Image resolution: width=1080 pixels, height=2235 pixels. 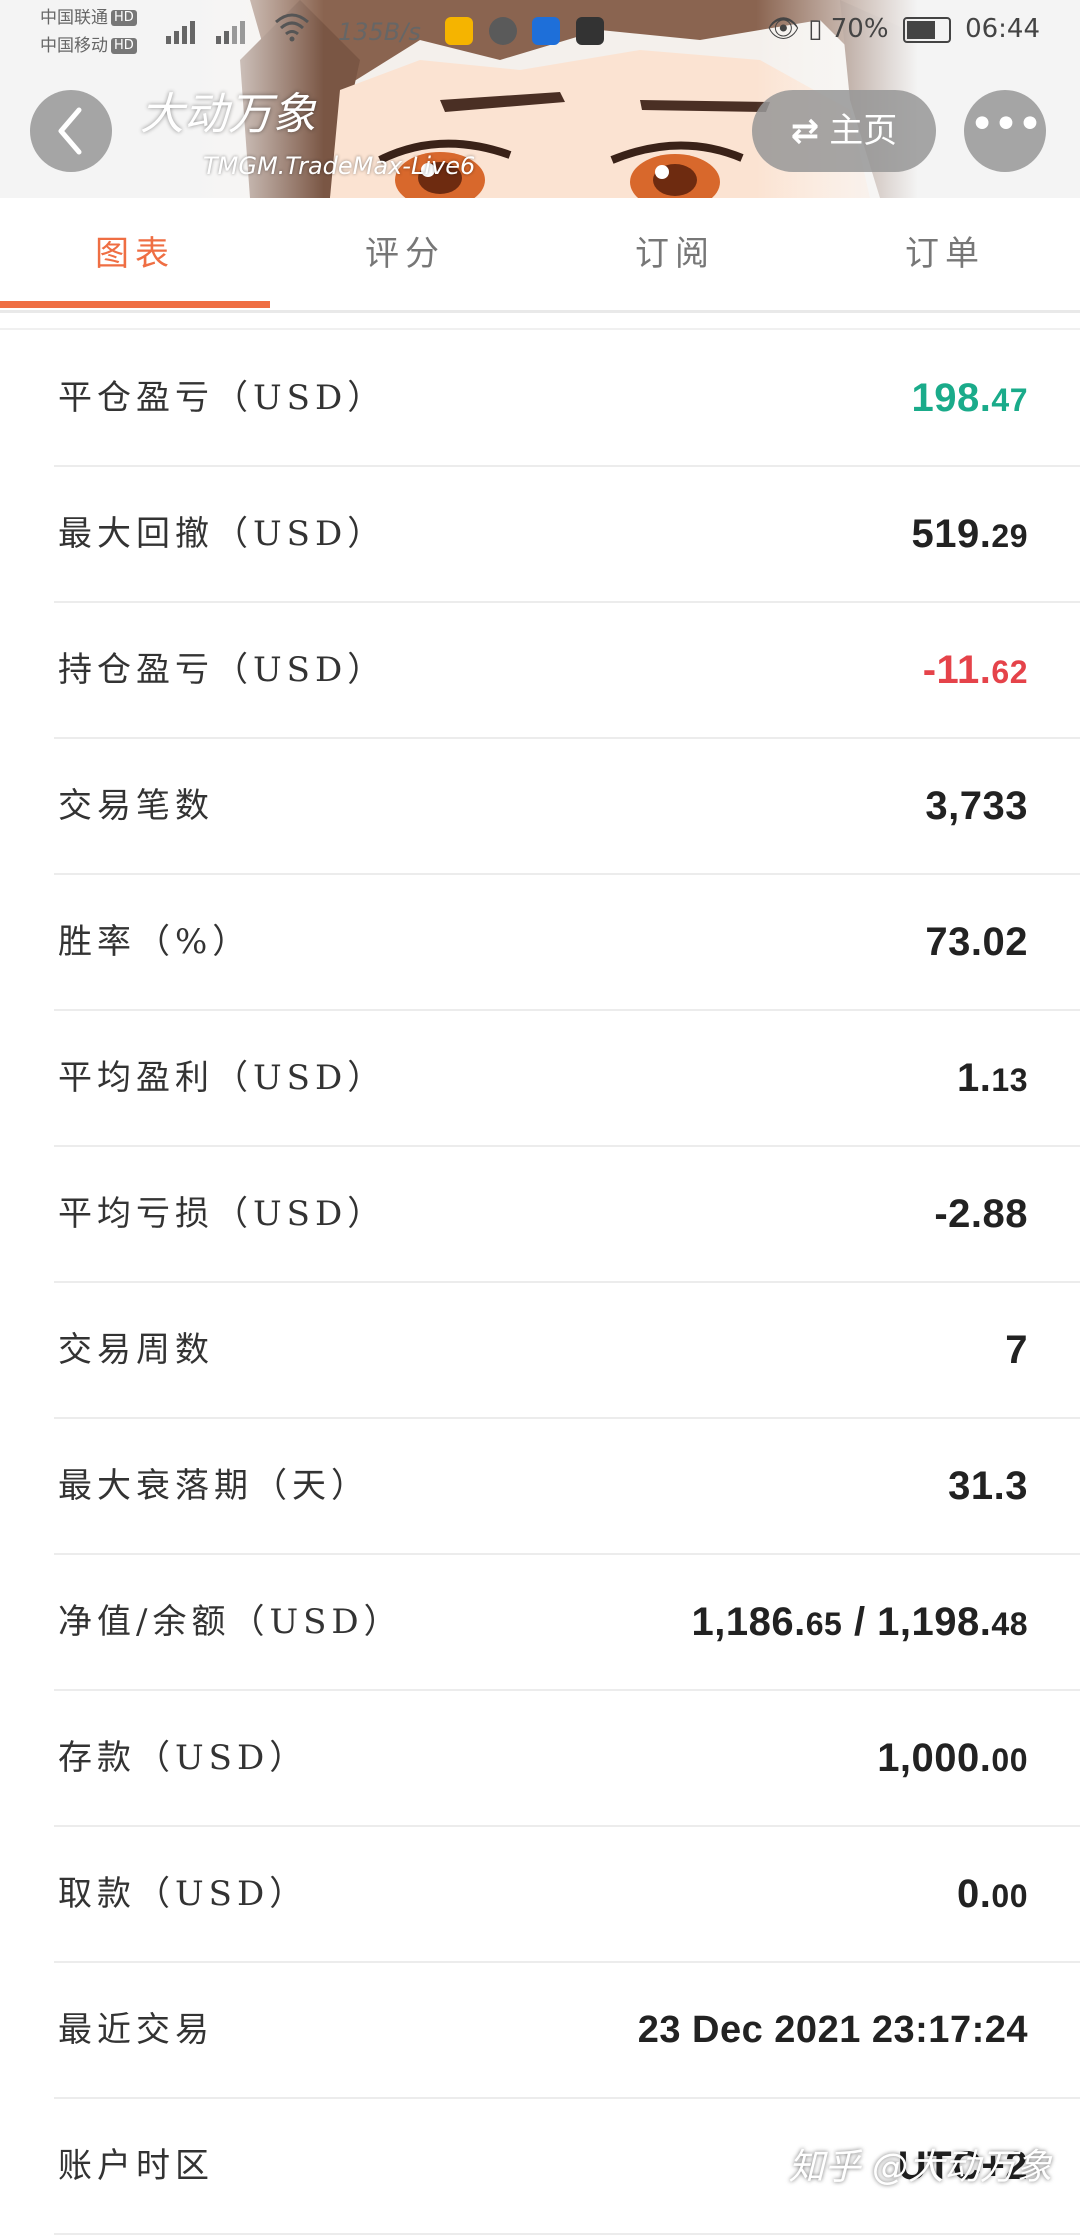 I want to click on stat-value: 3,733, so click(x=976, y=806).